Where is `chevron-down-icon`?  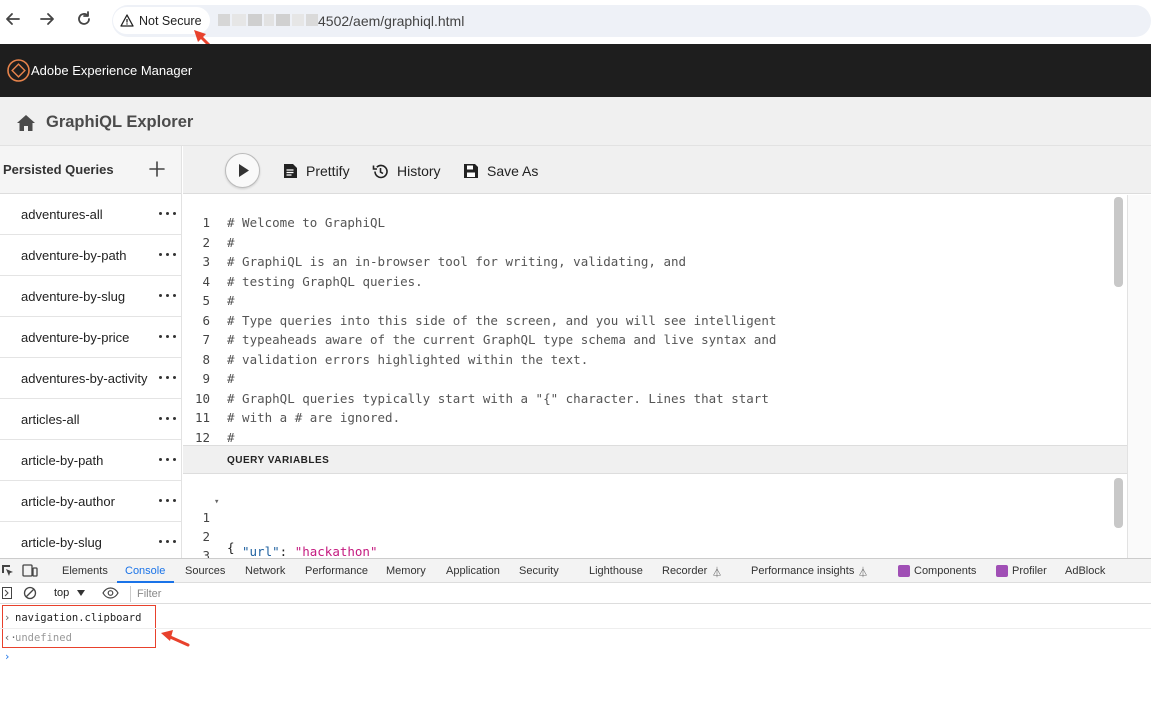
chevron-down-icon is located at coordinates (81, 593).